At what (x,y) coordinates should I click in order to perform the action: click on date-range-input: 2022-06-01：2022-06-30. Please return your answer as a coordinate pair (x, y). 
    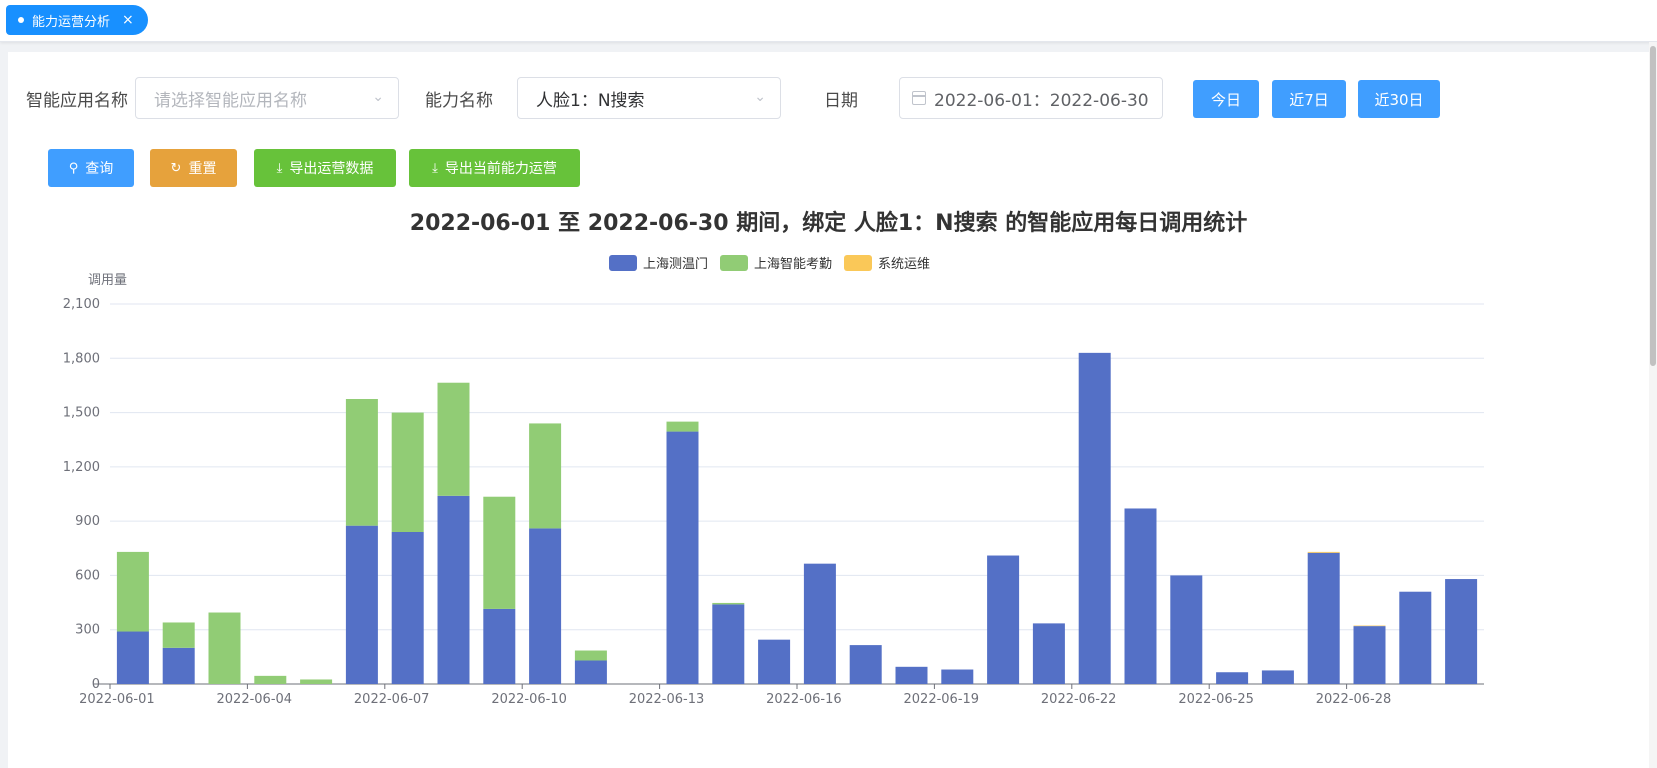
    Looking at the image, I should click on (1031, 98).